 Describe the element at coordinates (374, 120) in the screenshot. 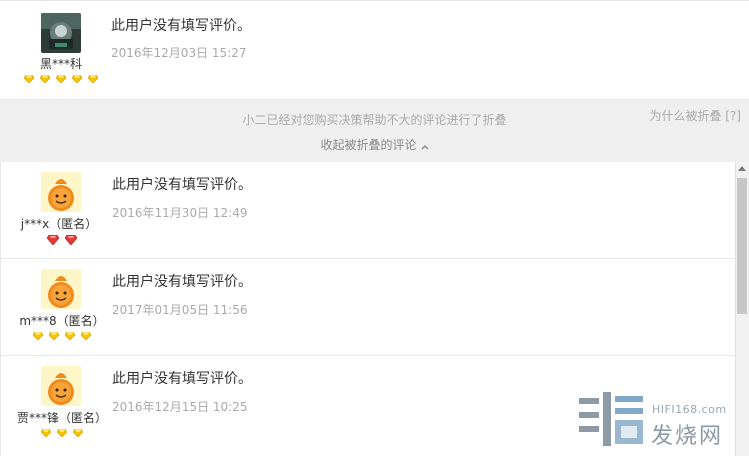

I see `fold-notice: 小二已经对您购买决策帮助不大的评论进行了折叠` at that location.